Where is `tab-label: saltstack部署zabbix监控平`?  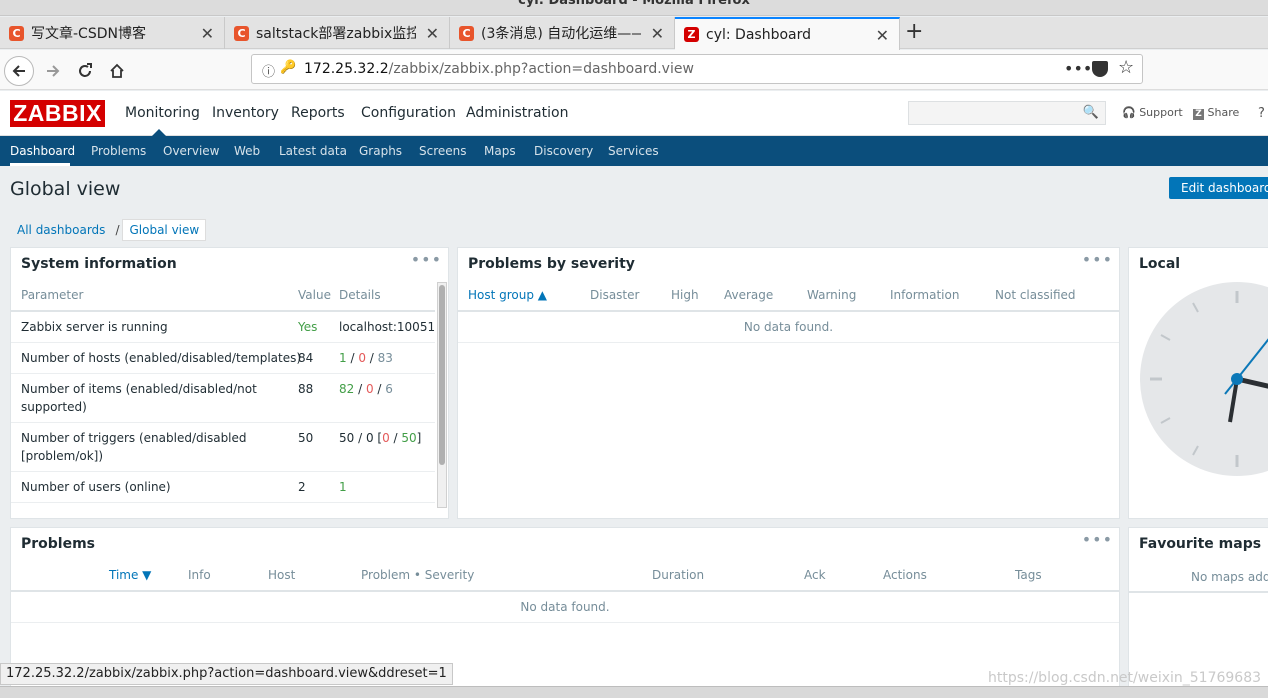 tab-label: saltstack部署zabbix监控平 is located at coordinates (336, 34).